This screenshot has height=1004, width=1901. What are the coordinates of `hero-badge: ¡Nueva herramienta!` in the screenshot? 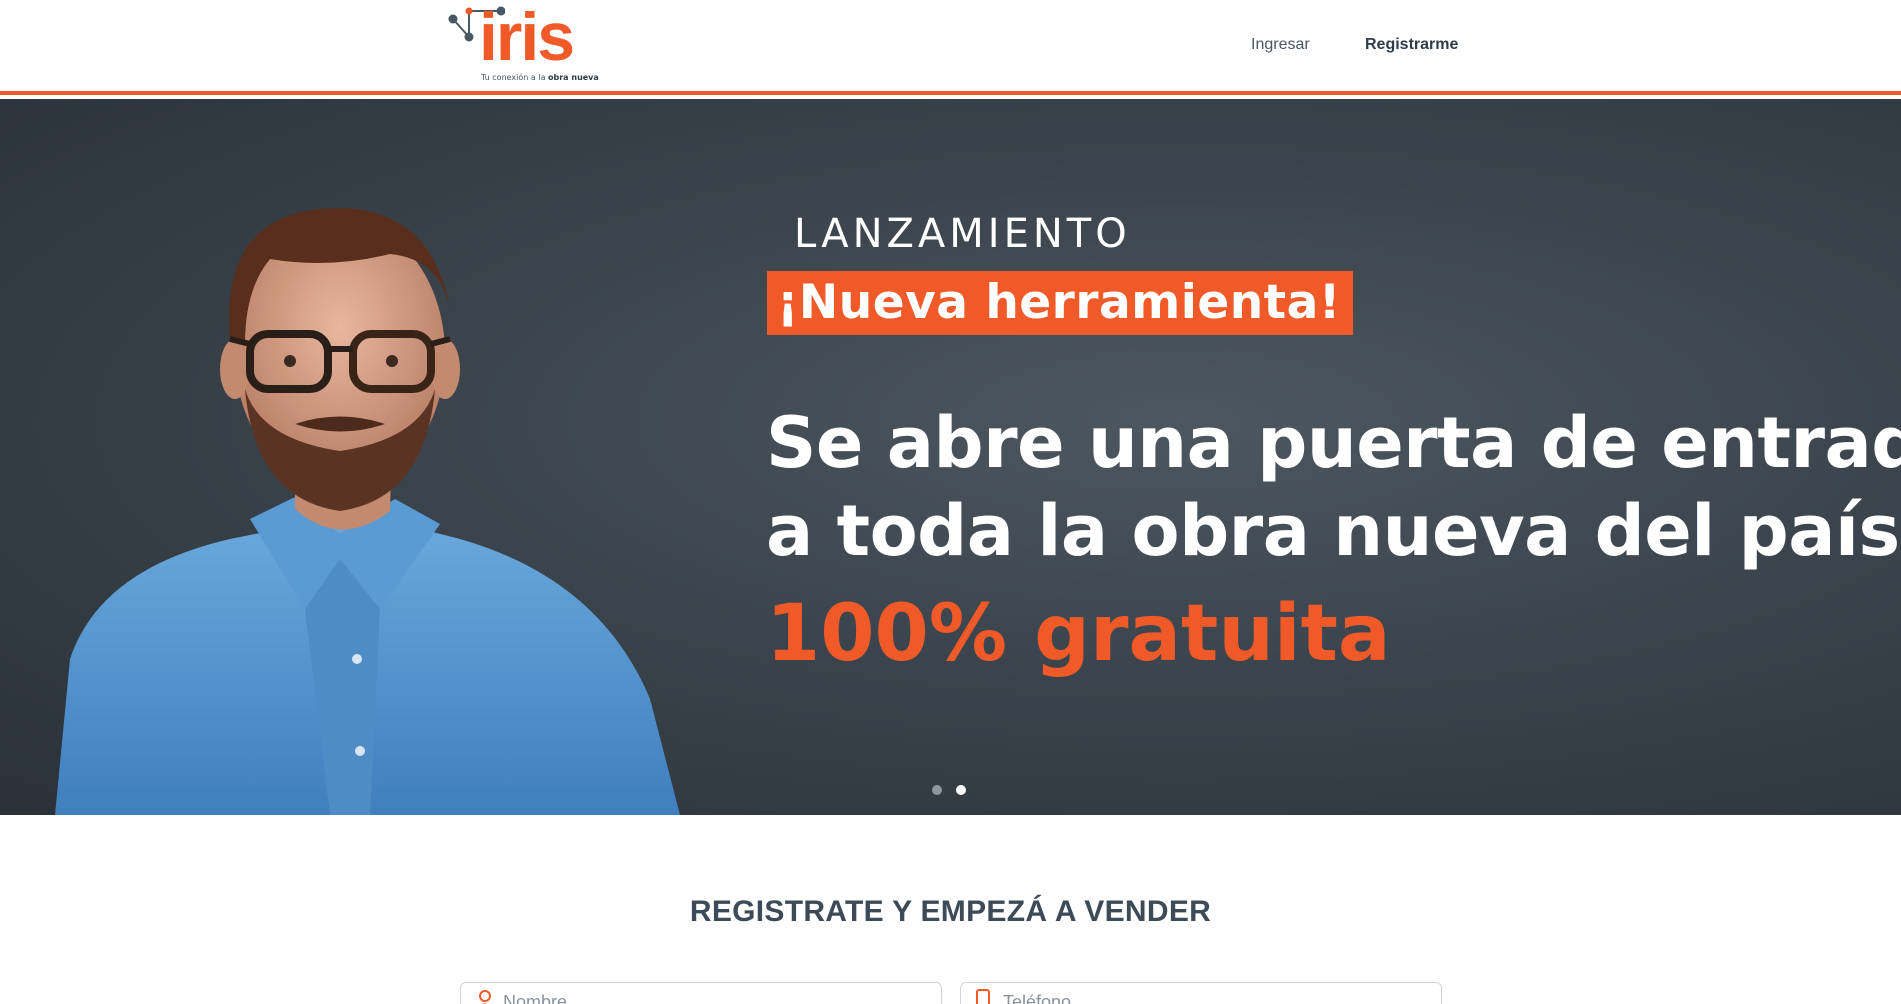 It's located at (1060, 303).